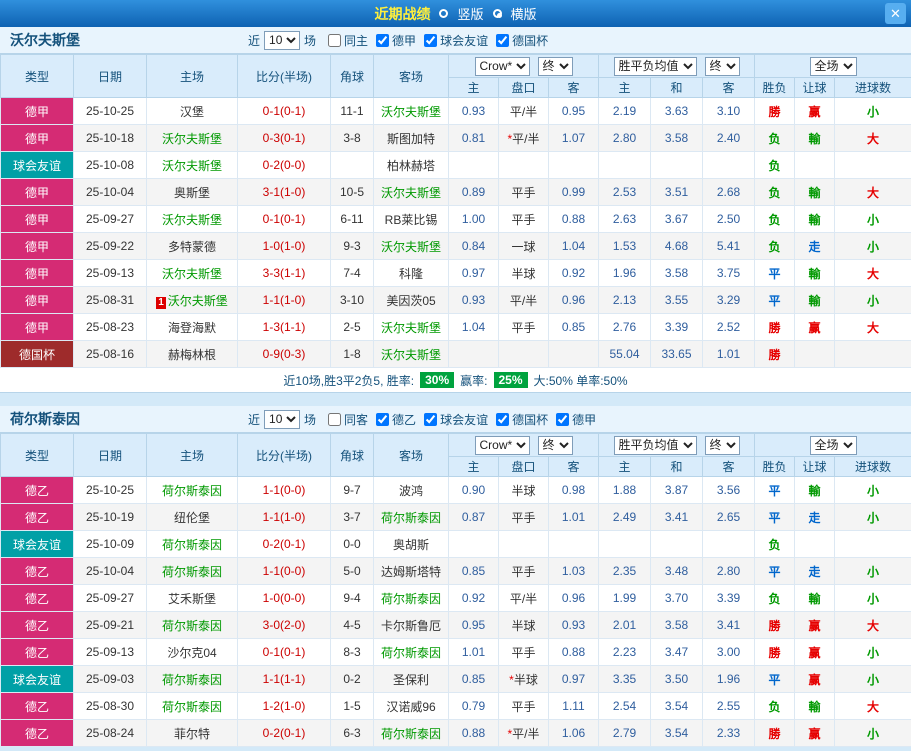 This screenshot has width=911, height=751. What do you see at coordinates (573, 246) in the screenshot?
I see `asia-away-odds-cell: 1.04` at bounding box center [573, 246].